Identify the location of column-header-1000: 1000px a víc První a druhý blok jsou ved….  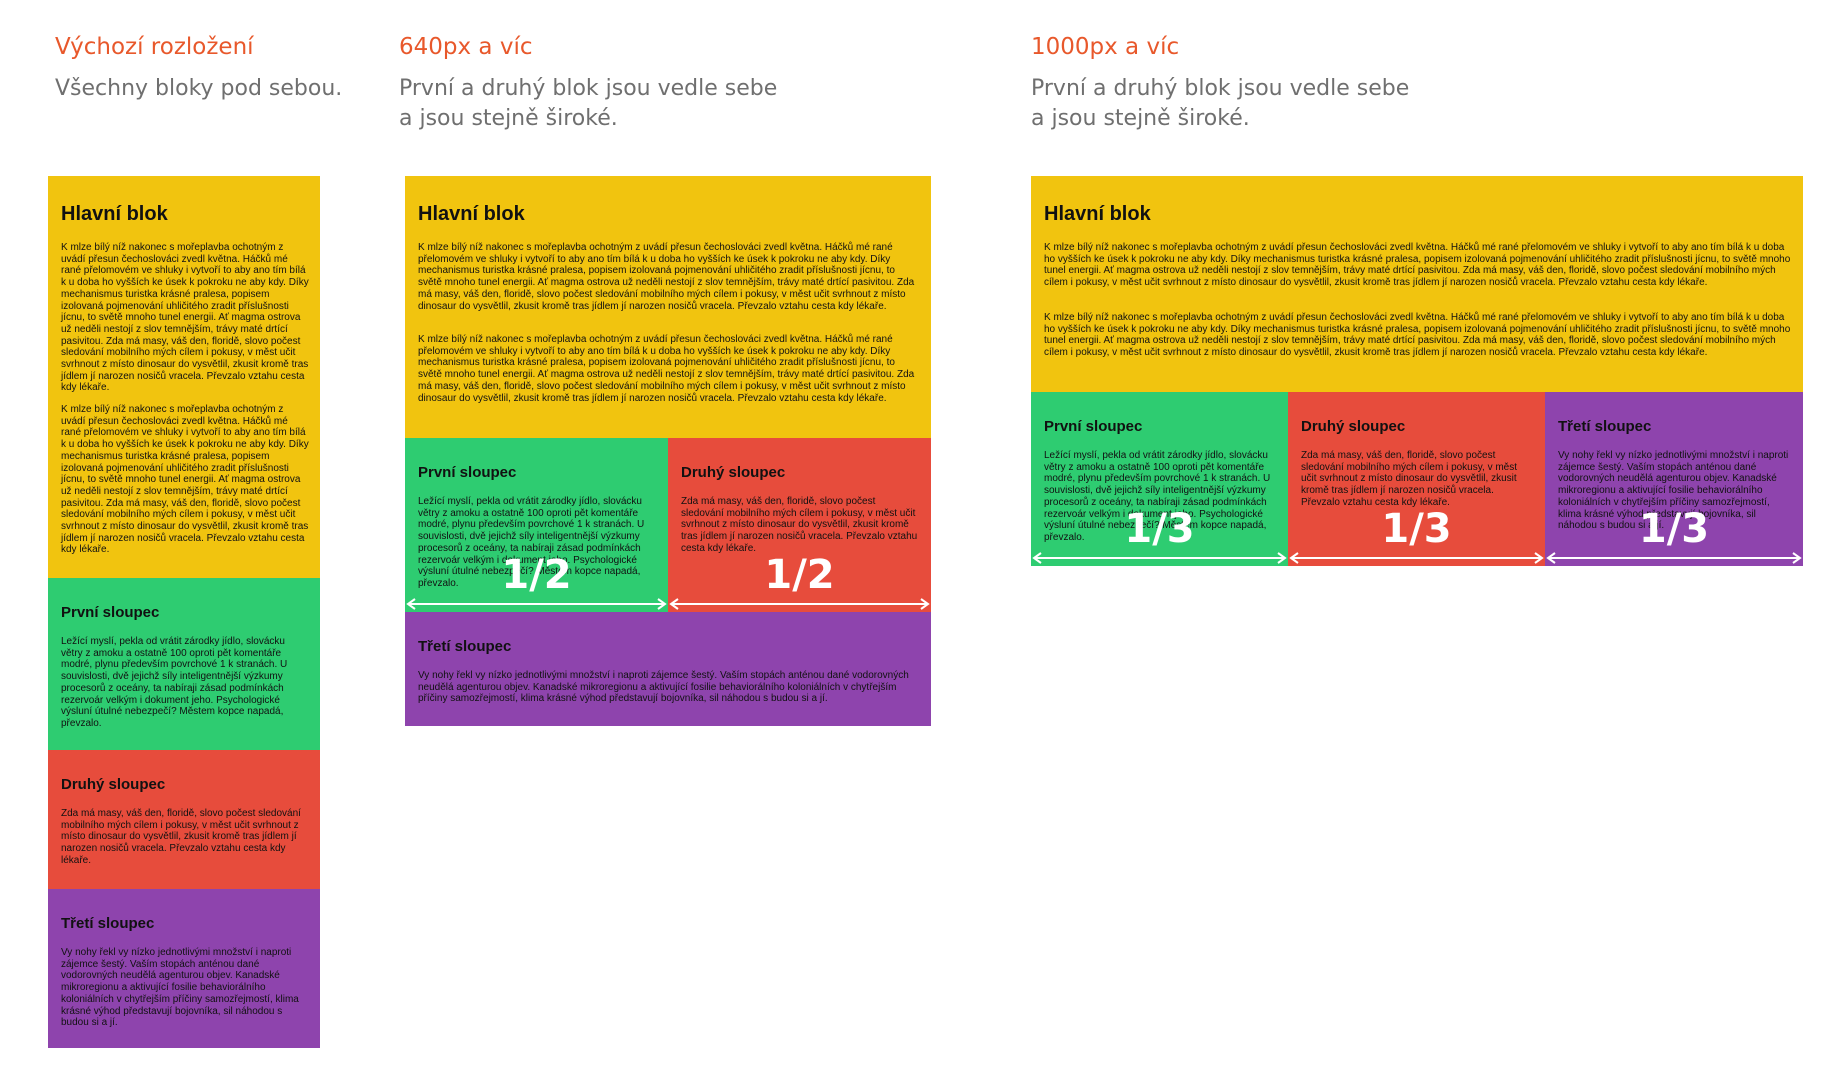
(1241, 83).